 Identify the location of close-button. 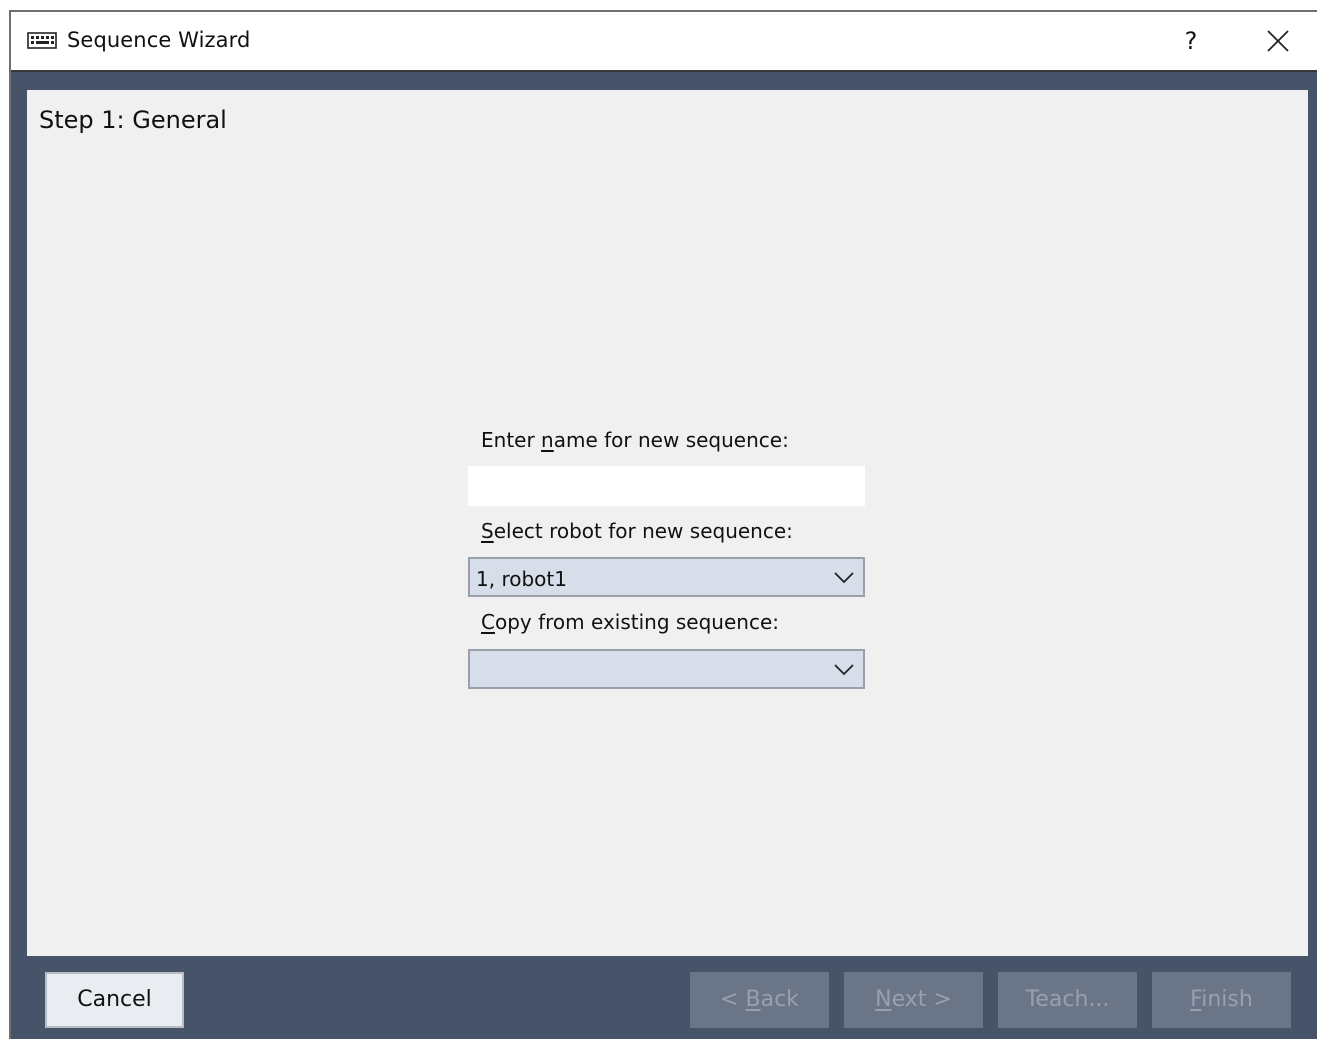
(1278, 41).